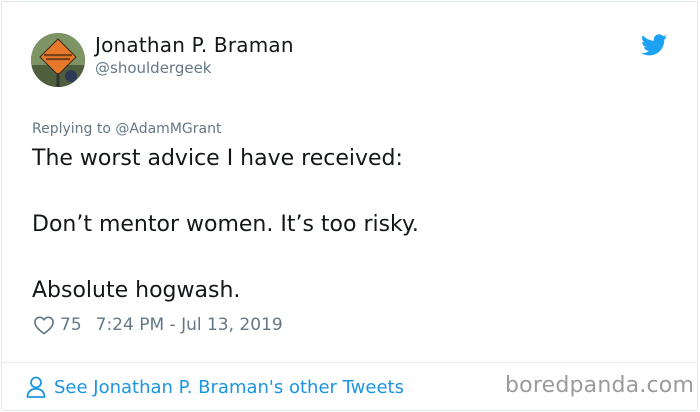 The height and width of the screenshot is (412, 700). What do you see at coordinates (229, 387) in the screenshot?
I see `see-other-tweets-label: See Jonathan P. Braman's other Tweets` at bounding box center [229, 387].